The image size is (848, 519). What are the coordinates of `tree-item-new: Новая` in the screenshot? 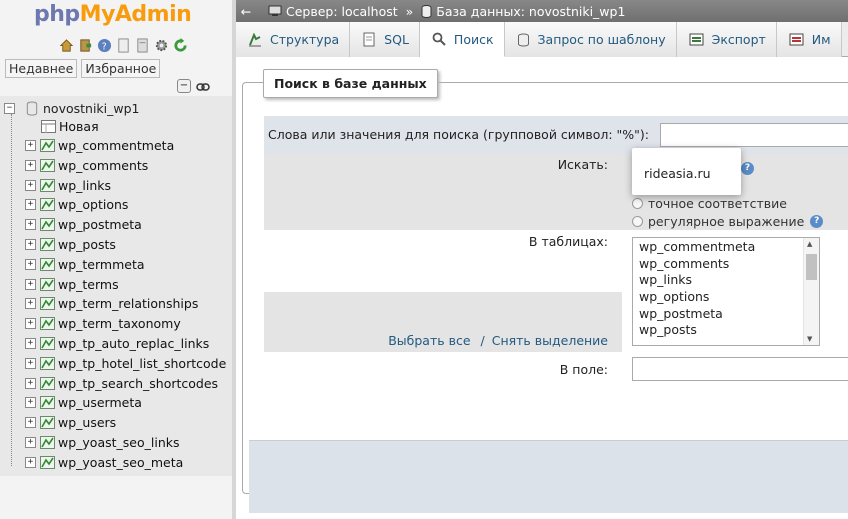 It's located at (70, 126).